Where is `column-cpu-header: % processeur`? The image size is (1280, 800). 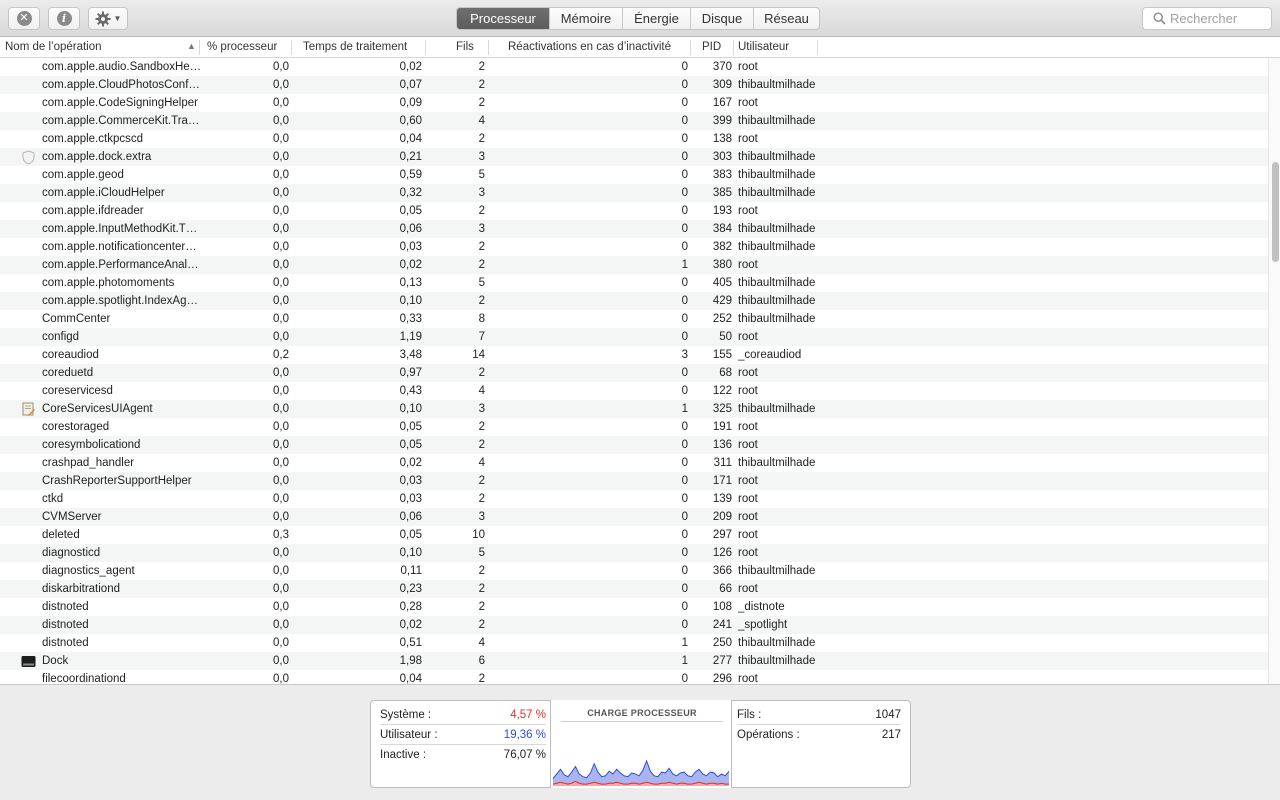
column-cpu-header: % processeur is located at coordinates (242, 47).